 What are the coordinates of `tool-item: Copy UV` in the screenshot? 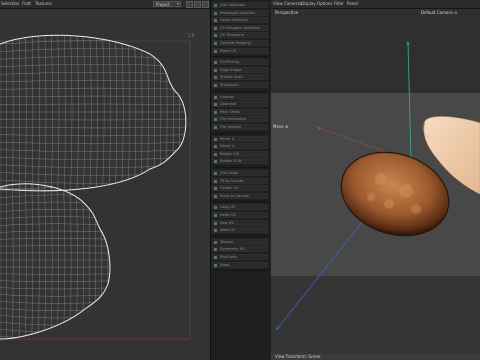 It's located at (240, 207).